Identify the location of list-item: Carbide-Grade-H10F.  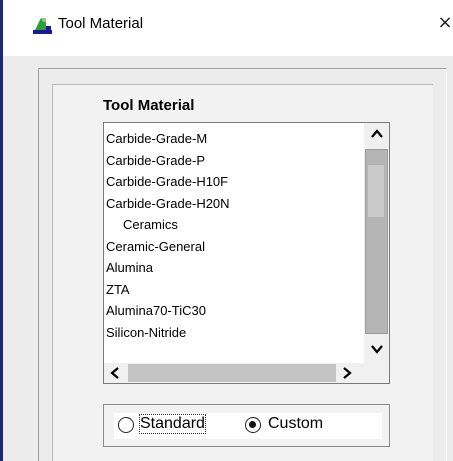
(168, 182).